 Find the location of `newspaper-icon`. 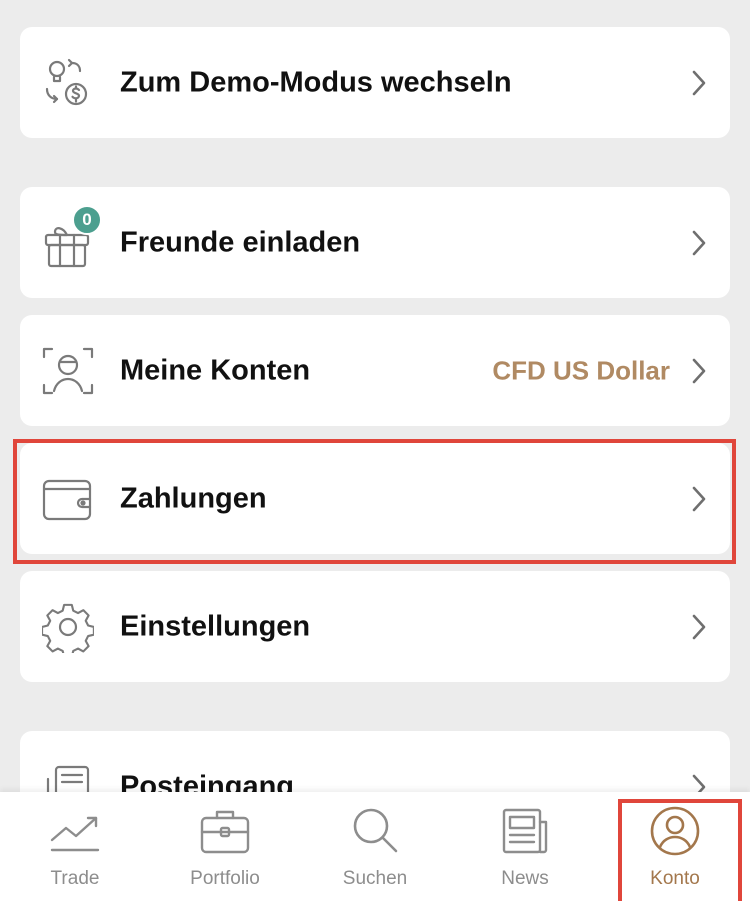

newspaper-icon is located at coordinates (525, 831).